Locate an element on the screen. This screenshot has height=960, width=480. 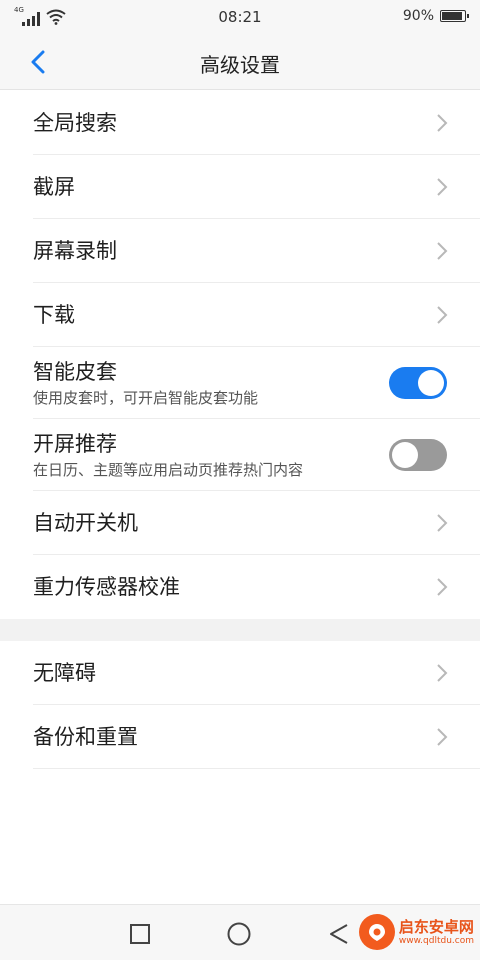
row-title: 屏幕录制 is located at coordinates (75, 251).